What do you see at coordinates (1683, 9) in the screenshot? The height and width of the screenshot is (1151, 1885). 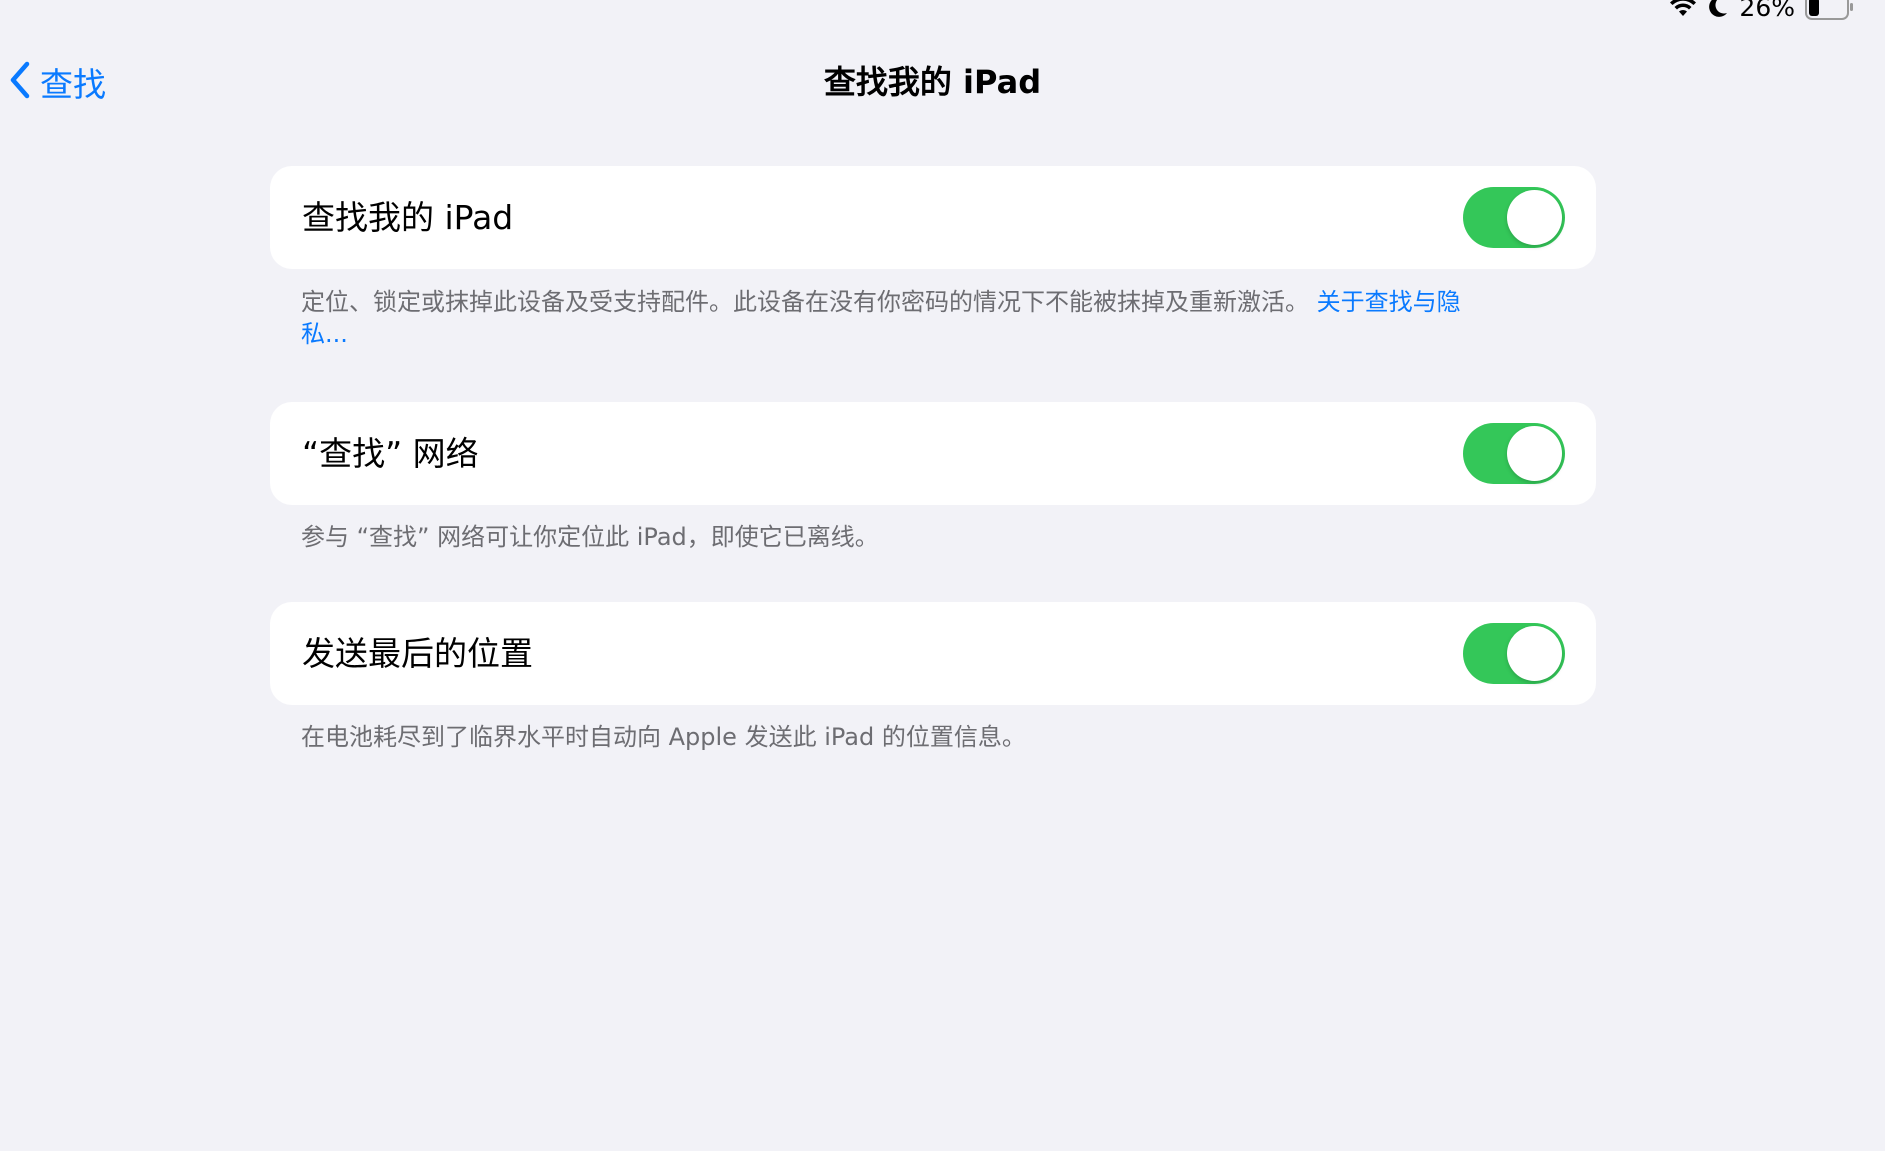 I see `wifi-icon` at bounding box center [1683, 9].